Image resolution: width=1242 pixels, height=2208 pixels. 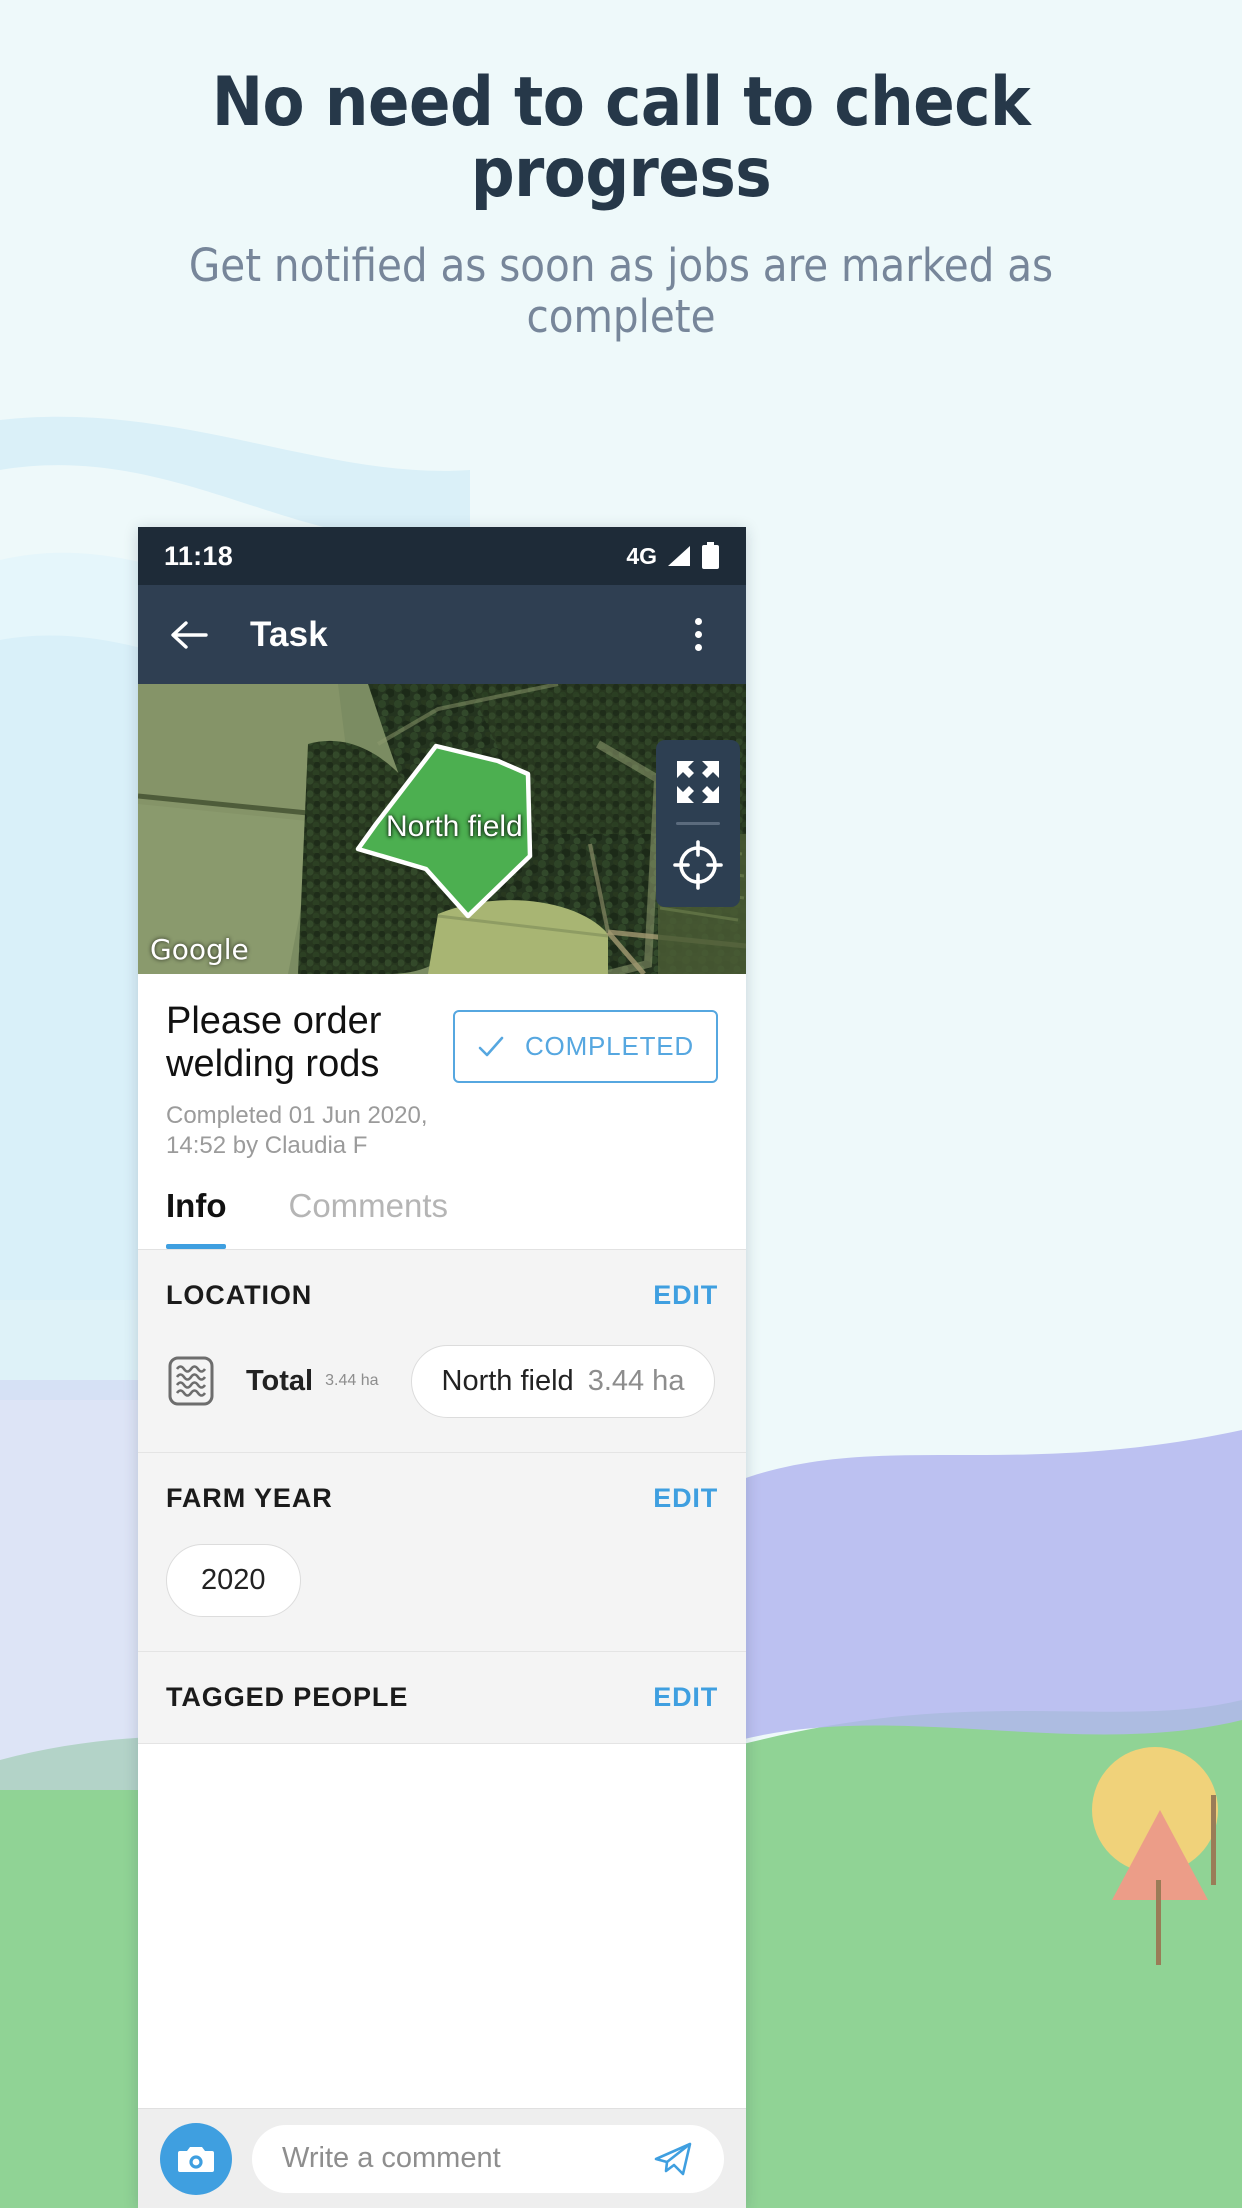 I want to click on section-tagged-people-title: TAGGED PEOPLE, so click(x=287, y=1696).